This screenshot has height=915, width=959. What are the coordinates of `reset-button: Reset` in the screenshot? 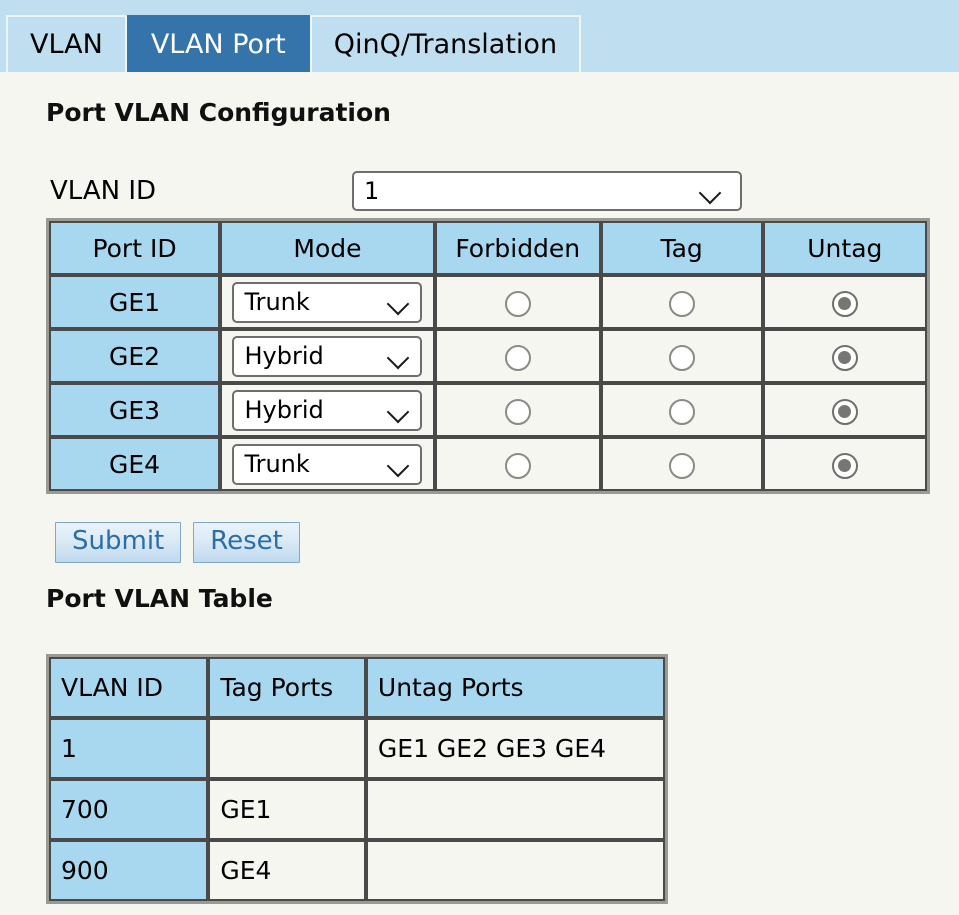 It's located at (246, 542).